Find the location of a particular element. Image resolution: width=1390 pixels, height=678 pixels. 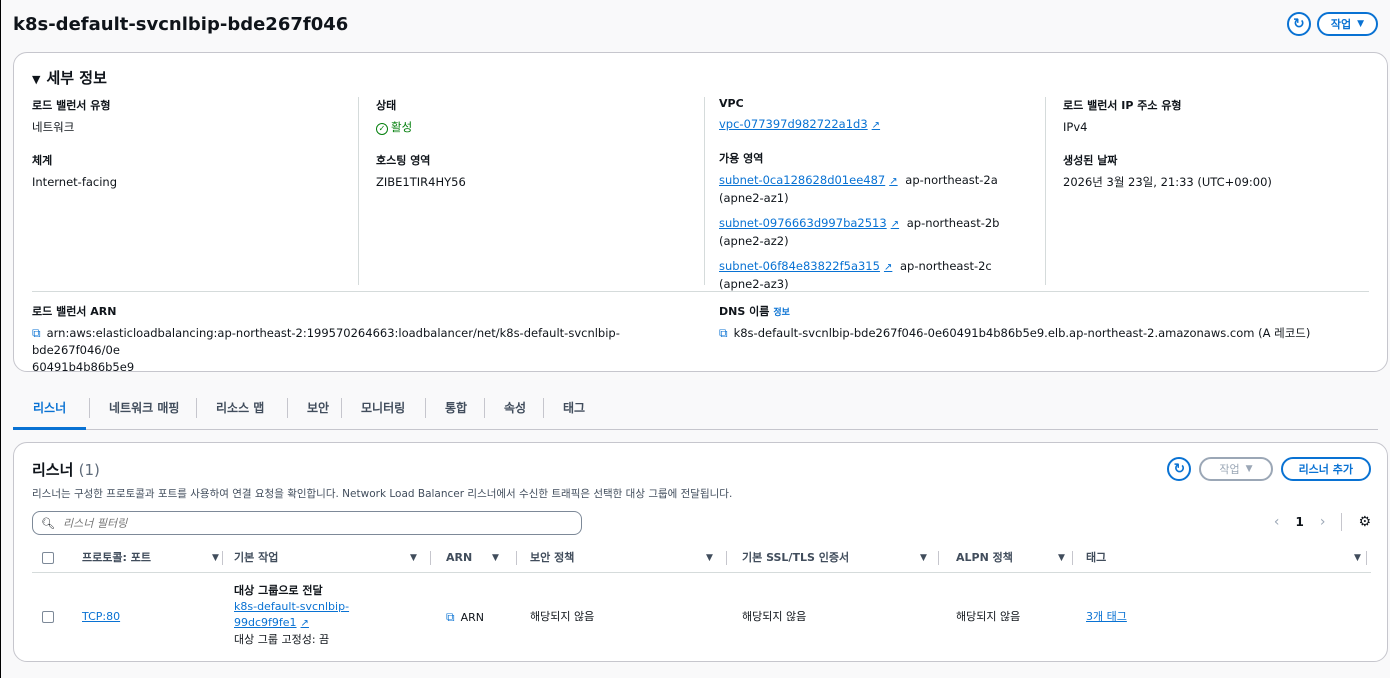

subnet-az: (apne2-az3) is located at coordinates (754, 284).